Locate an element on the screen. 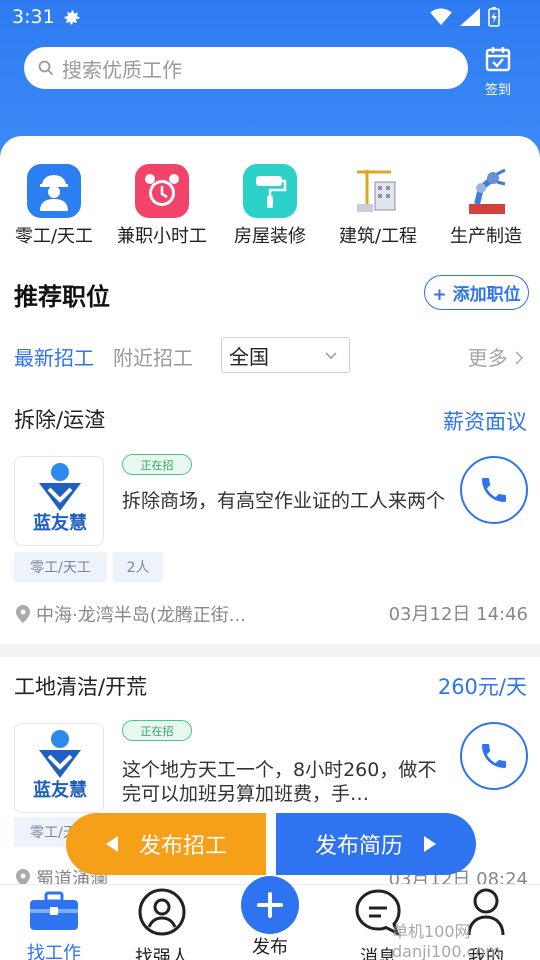  publish-resume-button: 发布简历 is located at coordinates (376, 844).